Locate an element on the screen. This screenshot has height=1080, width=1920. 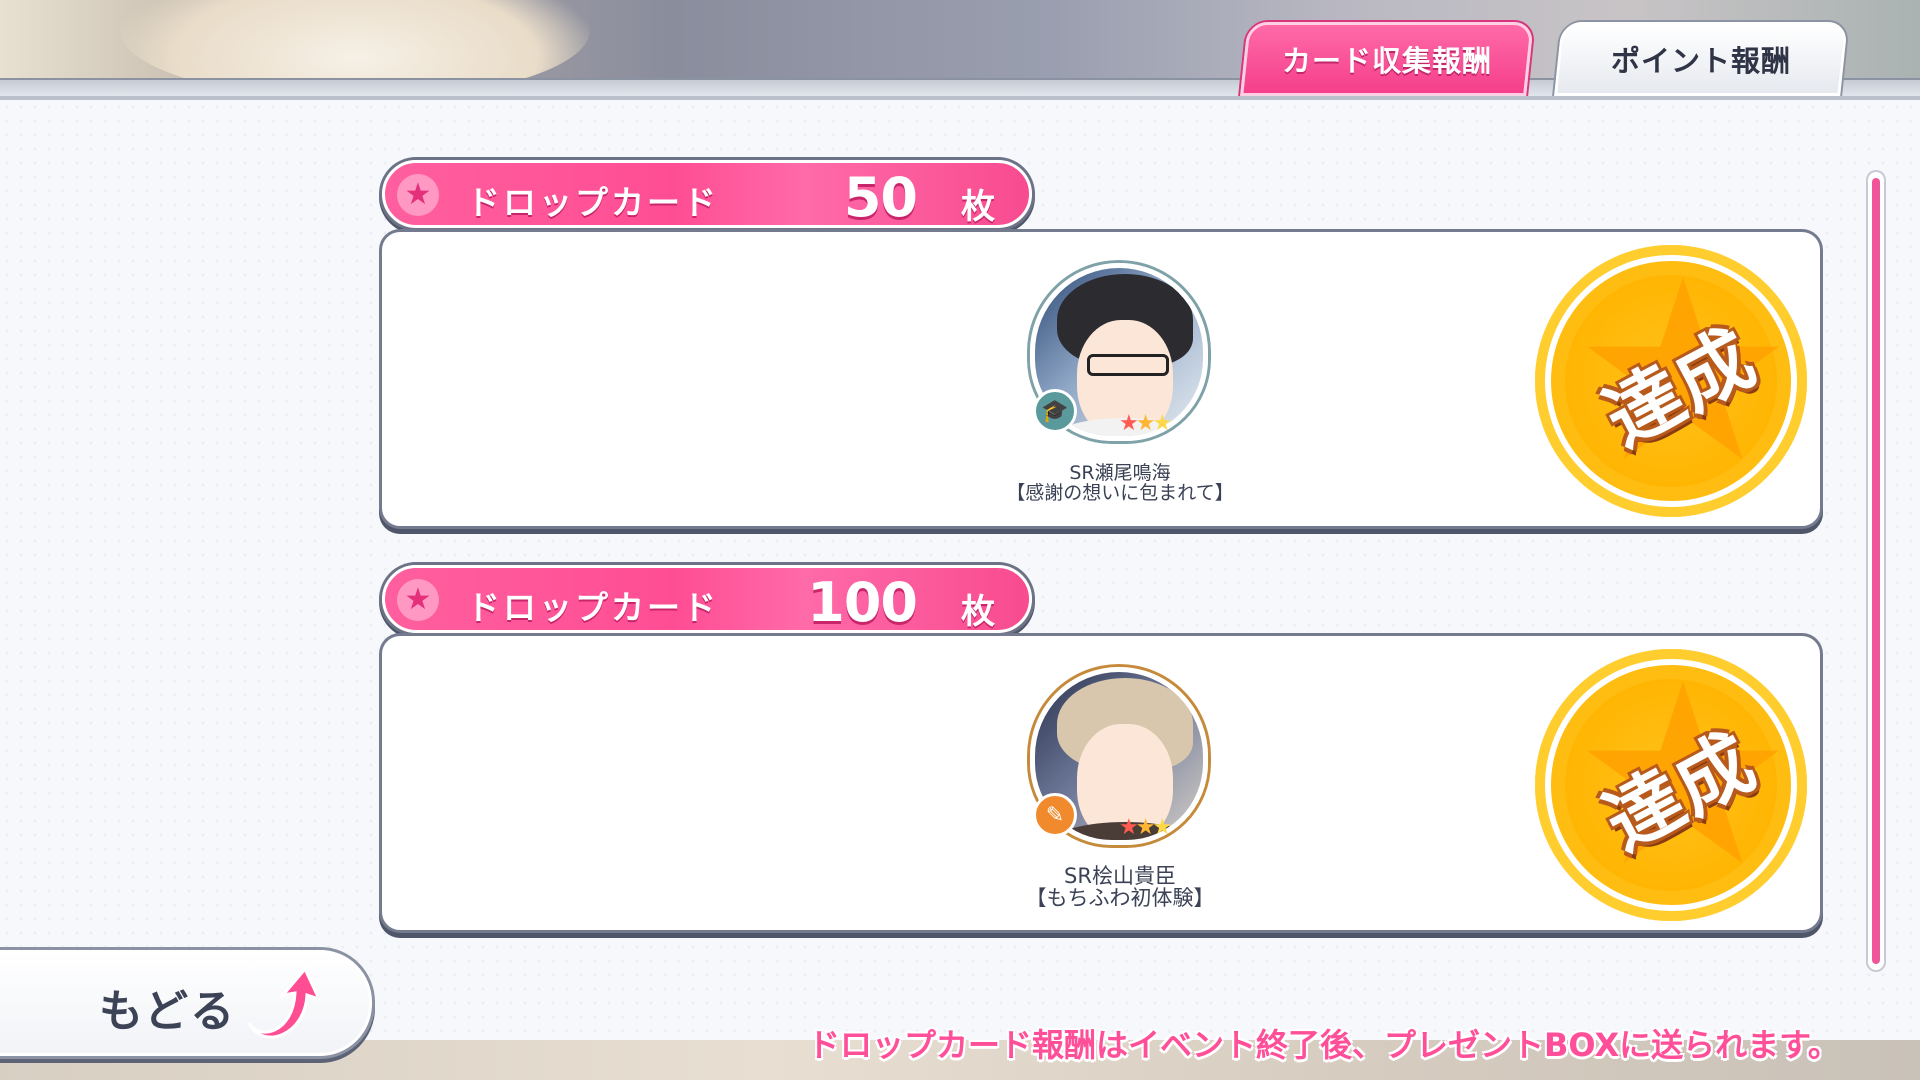
graduation-cap-icon: 🎓 is located at coordinates (1055, 411).